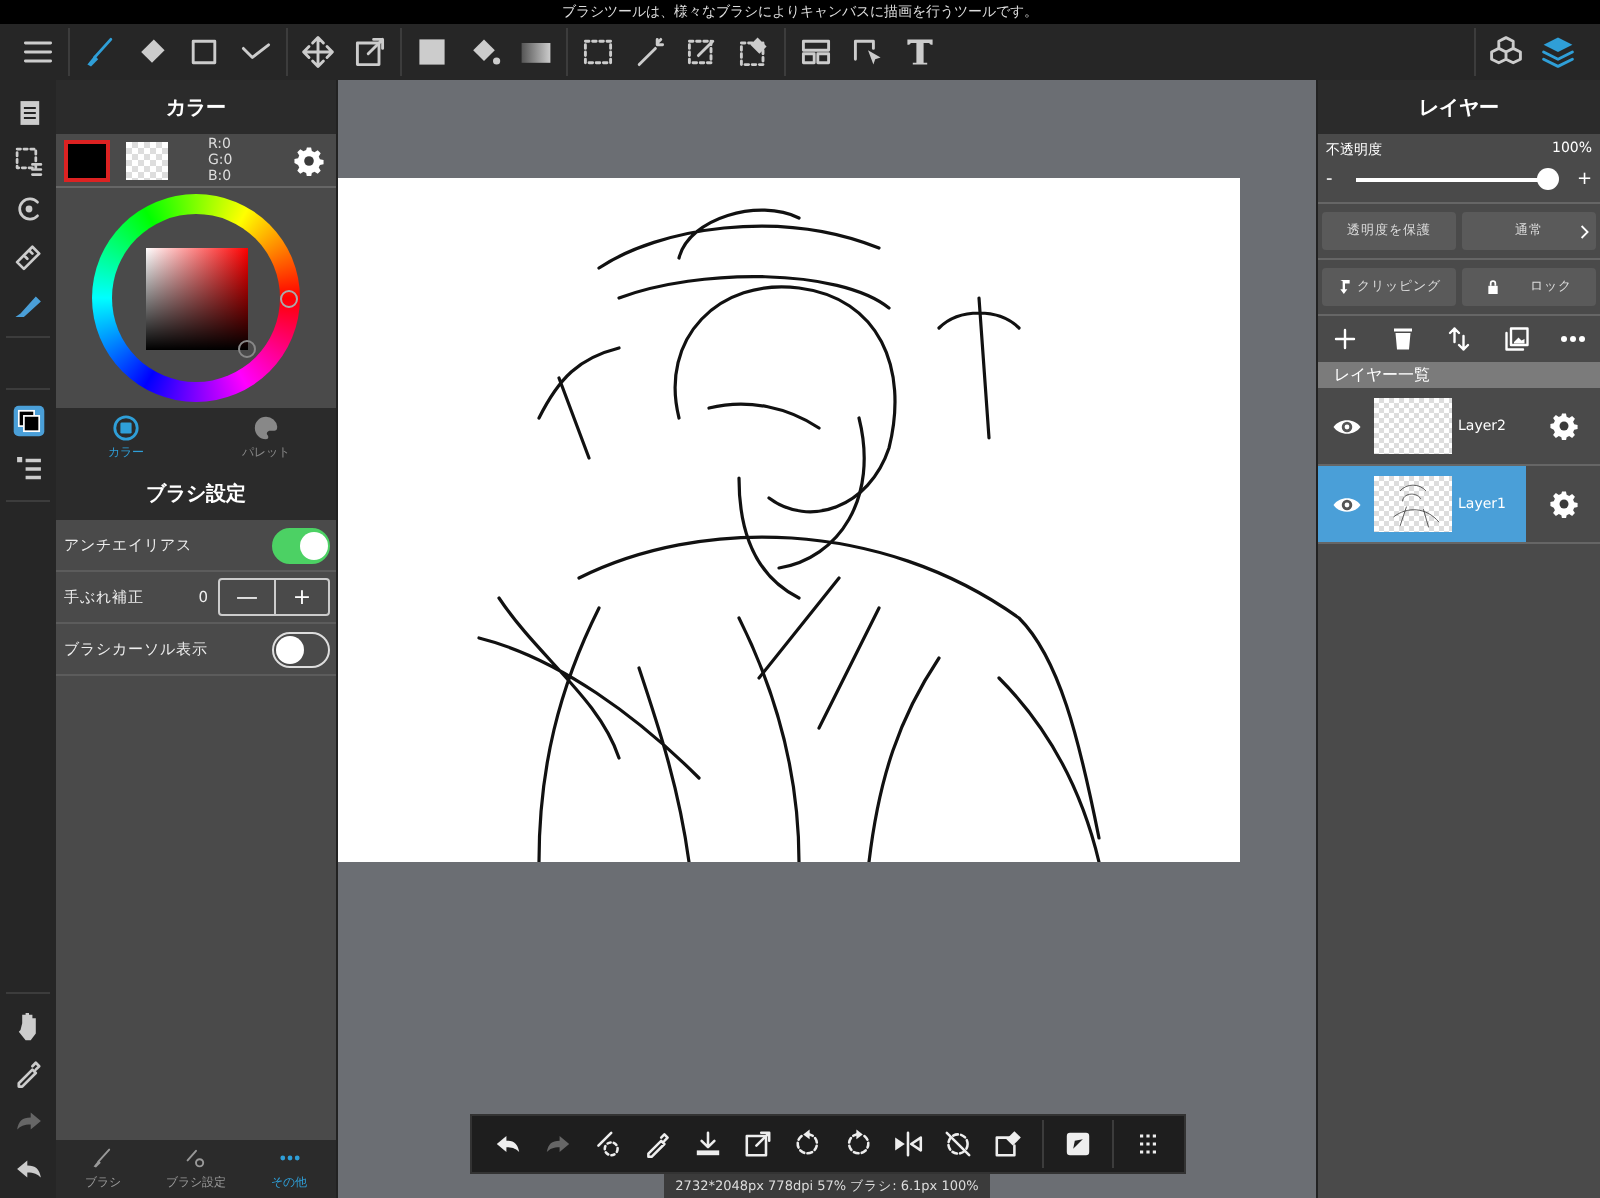 The width and height of the screenshot is (1600, 1198). I want to click on panel-layout-icon, so click(816, 52).